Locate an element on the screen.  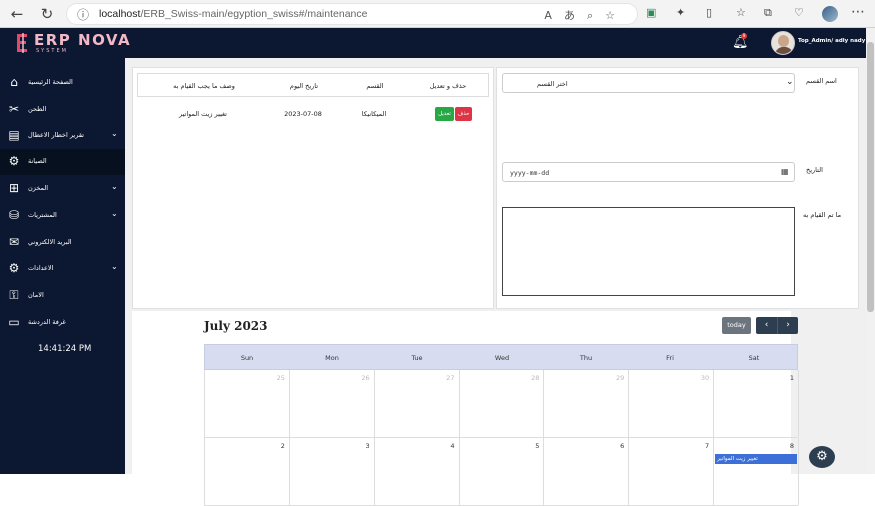
calendar-day: 25 is located at coordinates (247, 403).